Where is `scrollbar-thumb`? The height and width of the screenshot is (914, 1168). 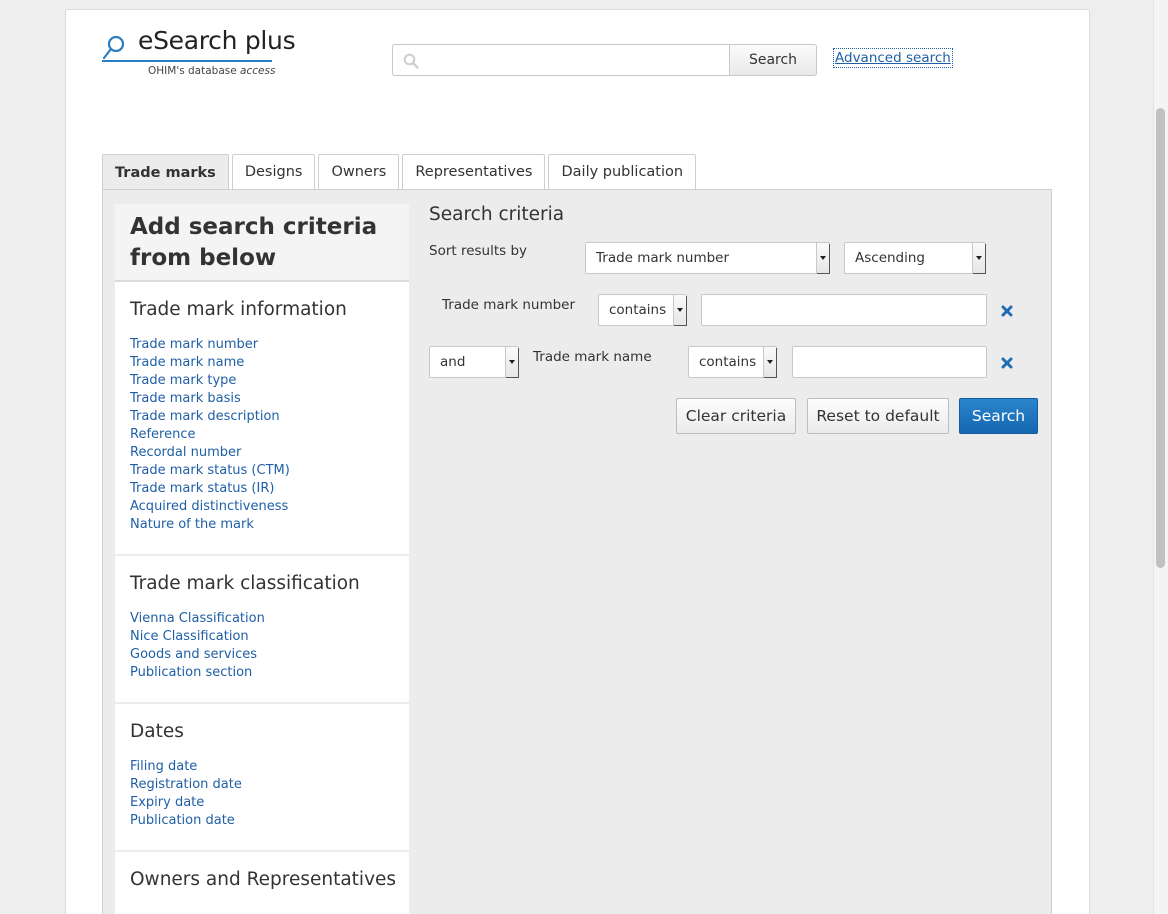
scrollbar-thumb is located at coordinates (1160, 338).